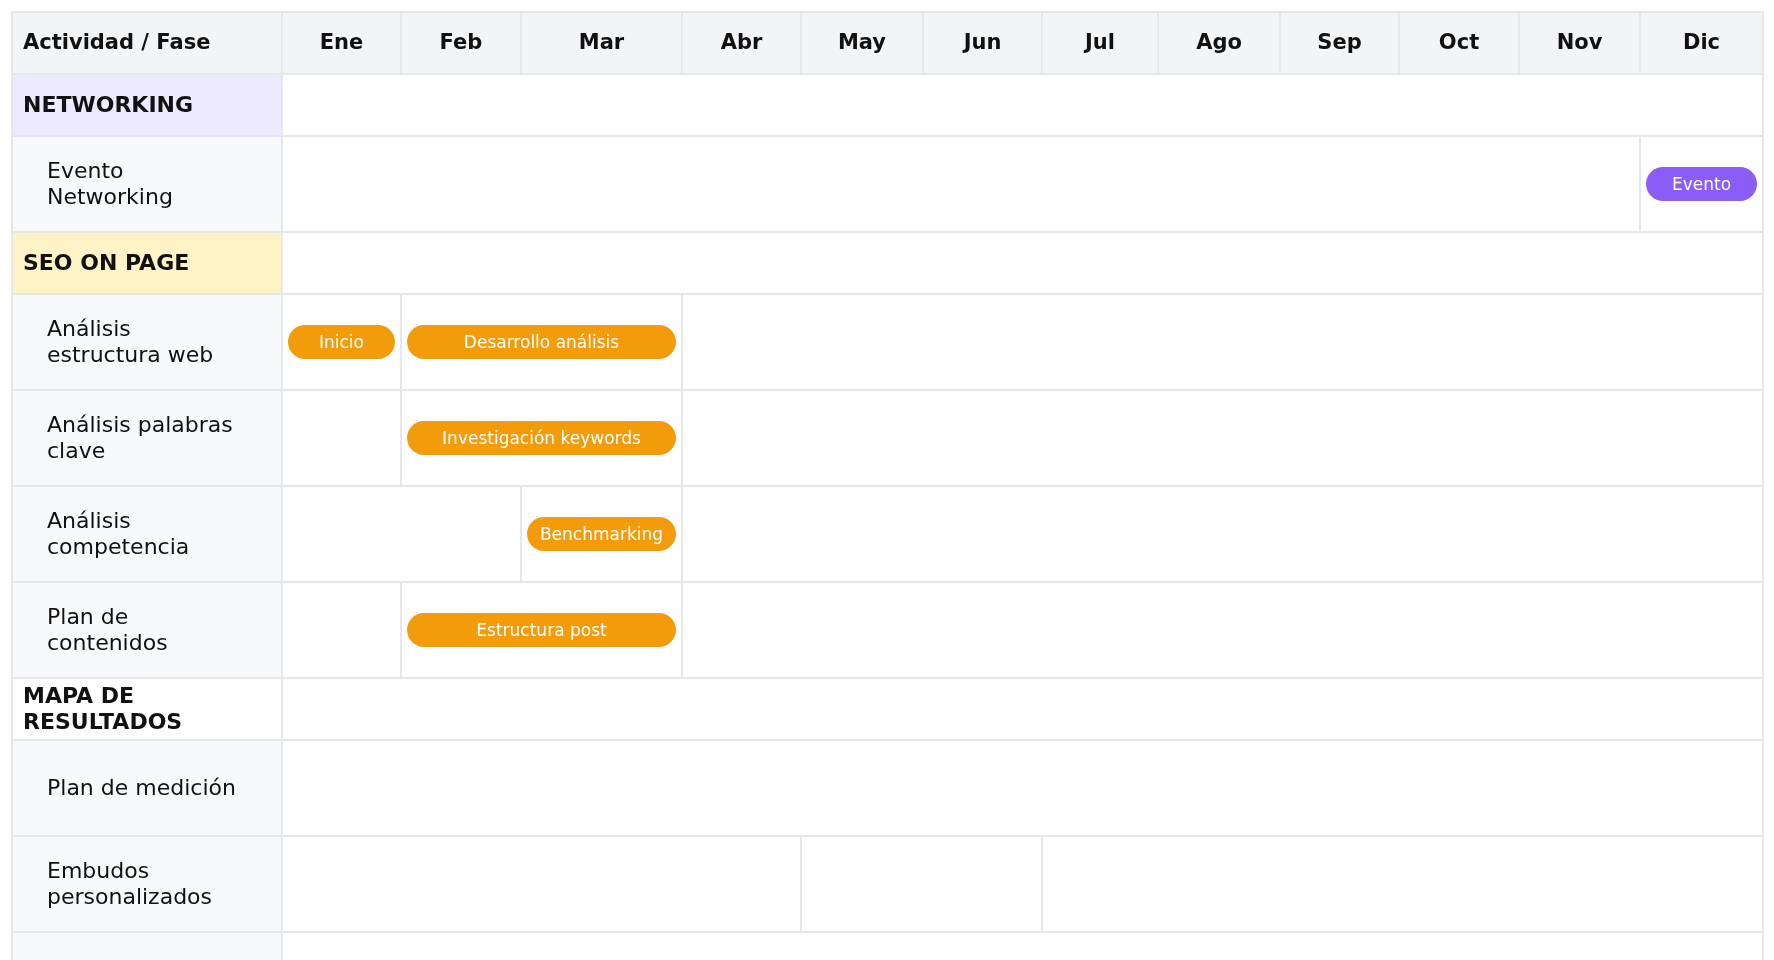 This screenshot has height=960, width=1774. What do you see at coordinates (541, 438) in the screenshot?
I see `timeline-bar: Investigación keywords` at bounding box center [541, 438].